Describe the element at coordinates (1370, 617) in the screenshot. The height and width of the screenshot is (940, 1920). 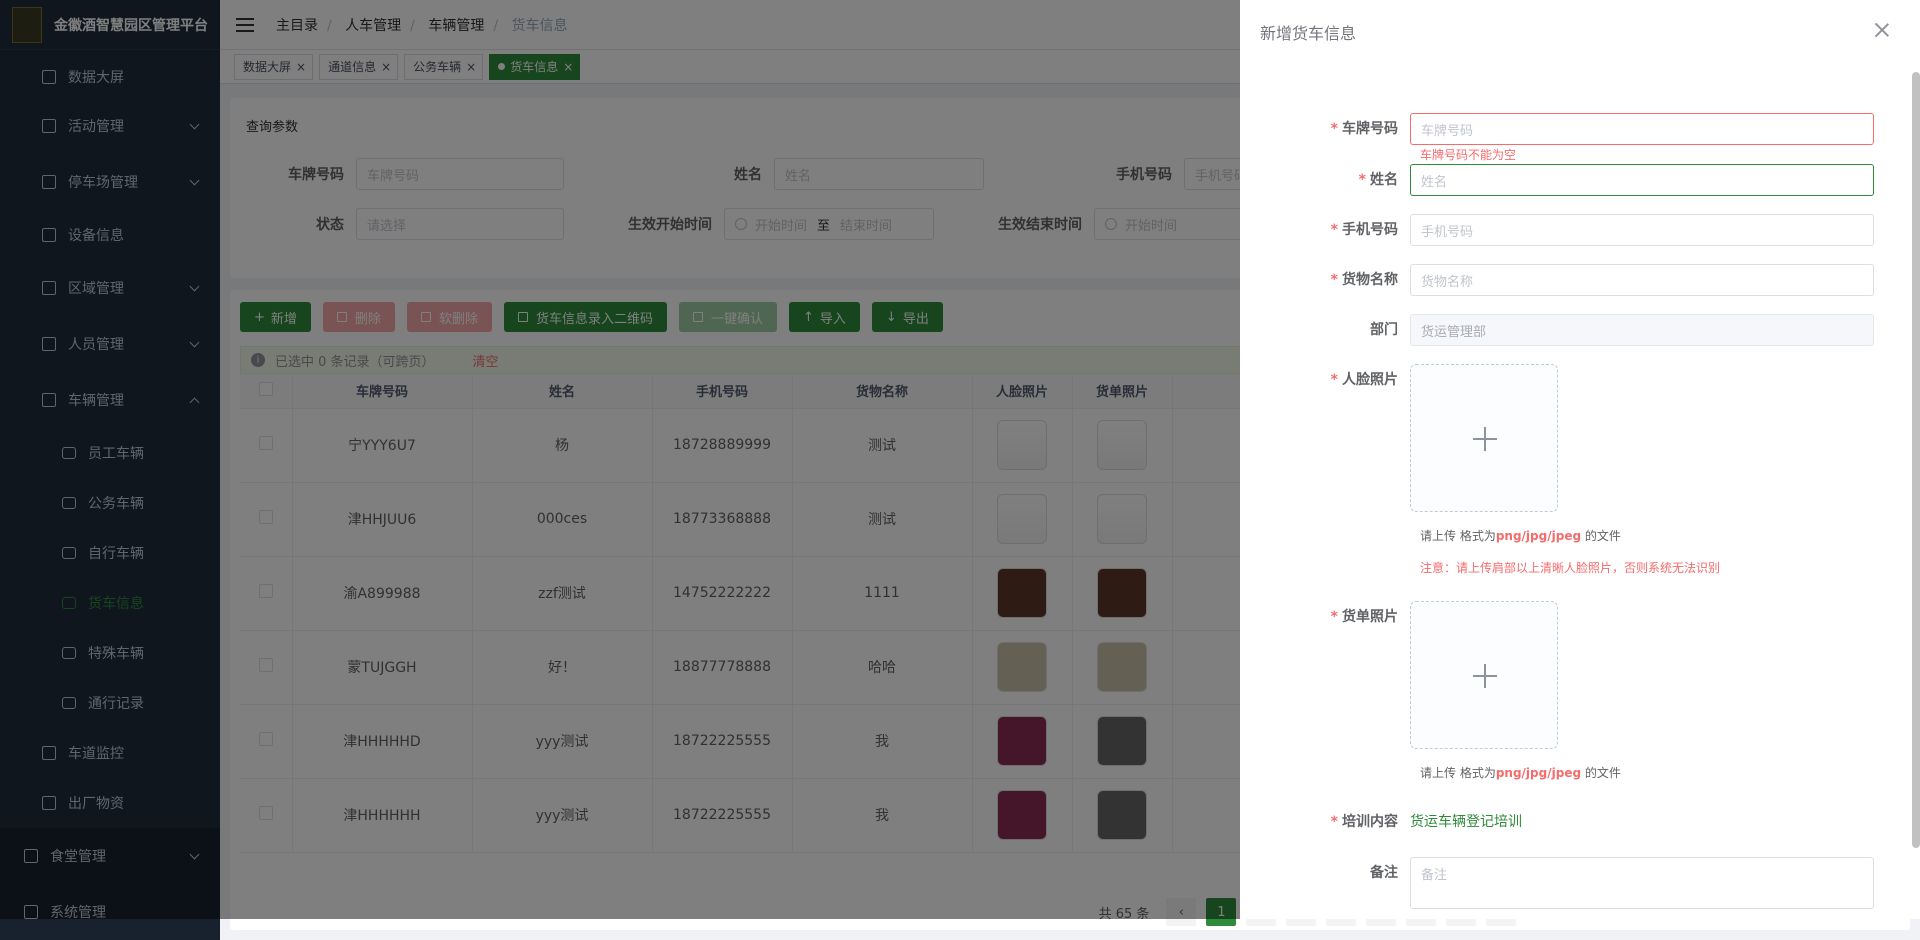
I see `bill-photo-label: 货单照片` at that location.